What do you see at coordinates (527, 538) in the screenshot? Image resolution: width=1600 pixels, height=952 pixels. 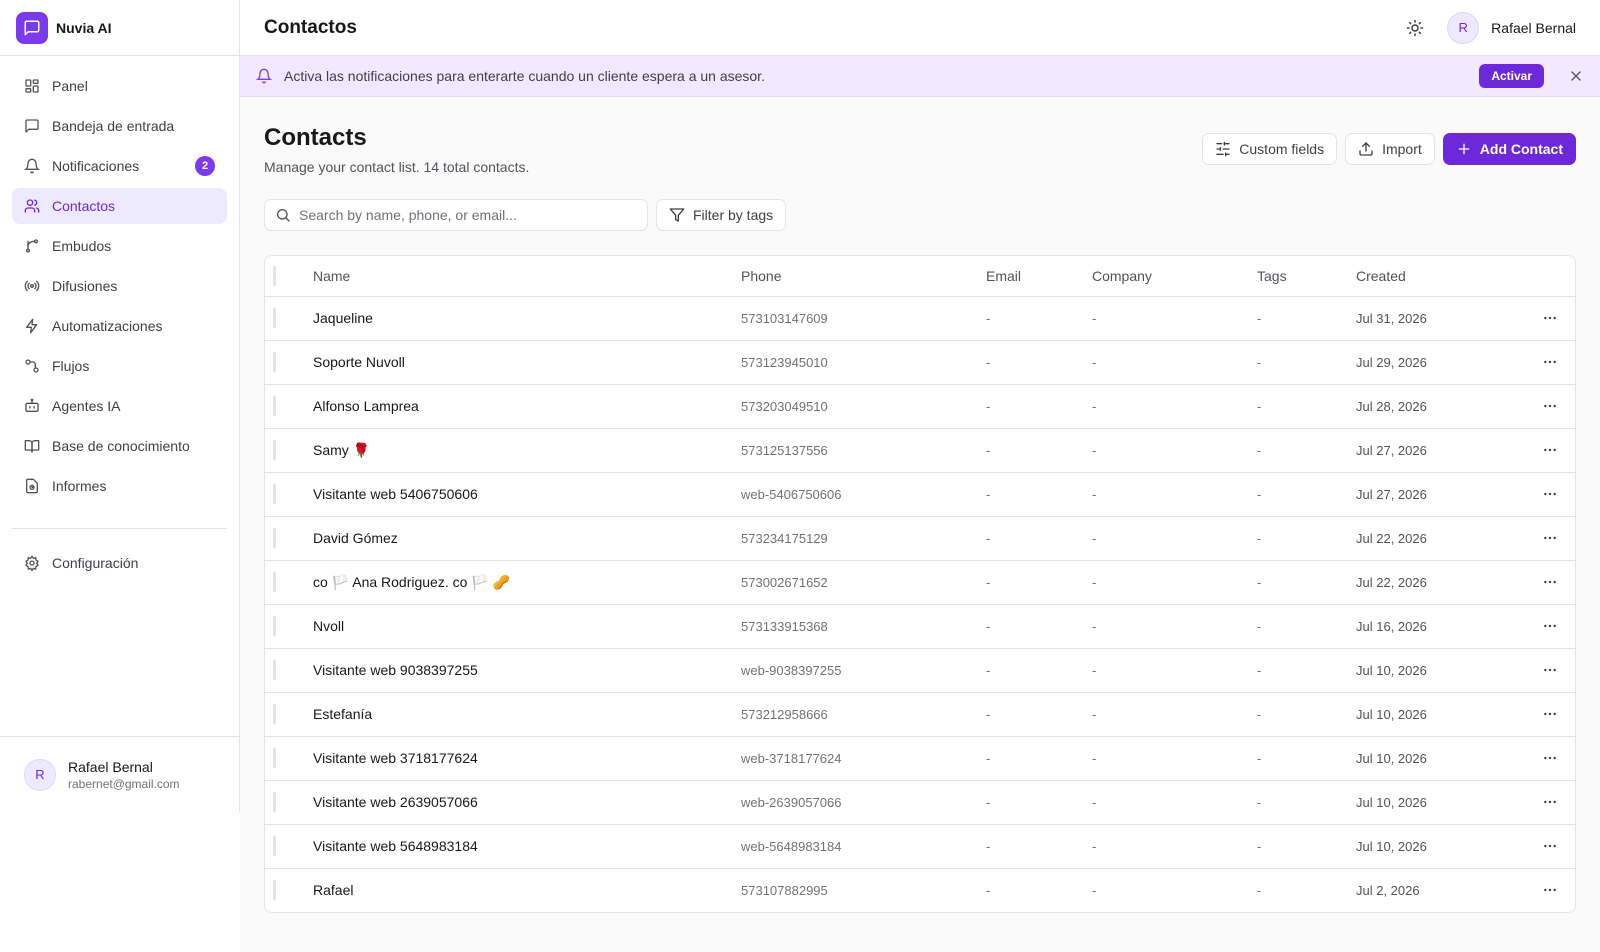 I see `contact-name: David Gómez` at bounding box center [527, 538].